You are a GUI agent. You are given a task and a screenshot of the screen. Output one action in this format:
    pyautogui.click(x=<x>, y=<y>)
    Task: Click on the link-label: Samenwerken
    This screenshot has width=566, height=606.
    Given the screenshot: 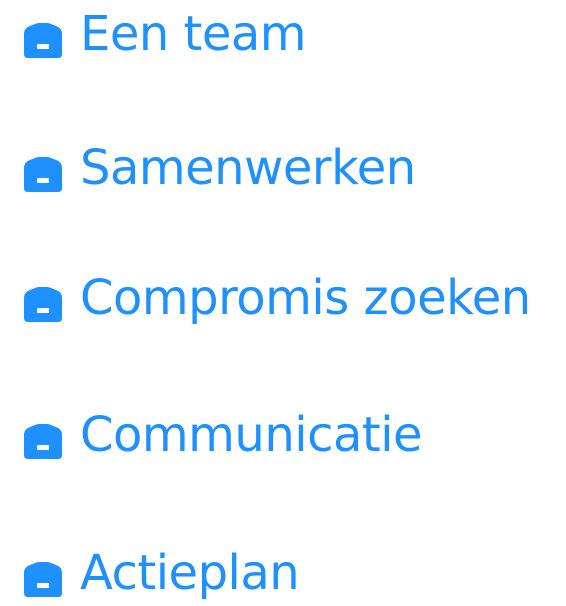 What is the action you would take?
    pyautogui.click(x=248, y=168)
    